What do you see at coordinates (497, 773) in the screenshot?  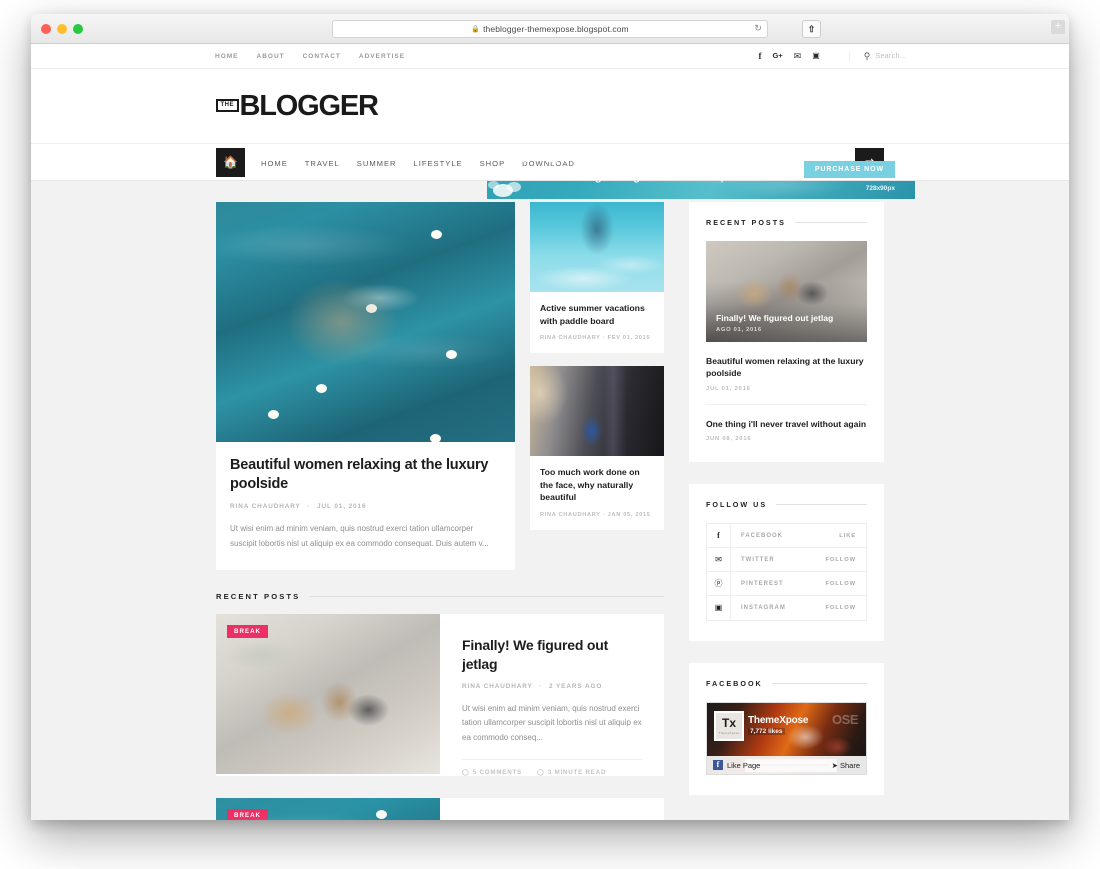 I see `comments-label: 5 COMMENTS` at bounding box center [497, 773].